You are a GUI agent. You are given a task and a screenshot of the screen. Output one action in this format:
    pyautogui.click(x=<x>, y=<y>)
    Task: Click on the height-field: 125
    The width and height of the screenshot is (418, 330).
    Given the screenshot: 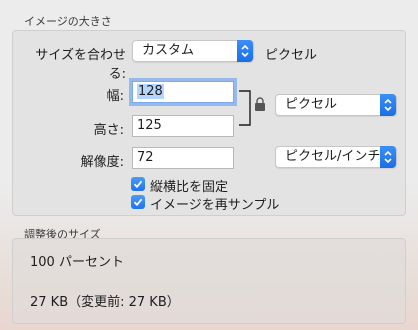 What is the action you would take?
    pyautogui.click(x=183, y=126)
    